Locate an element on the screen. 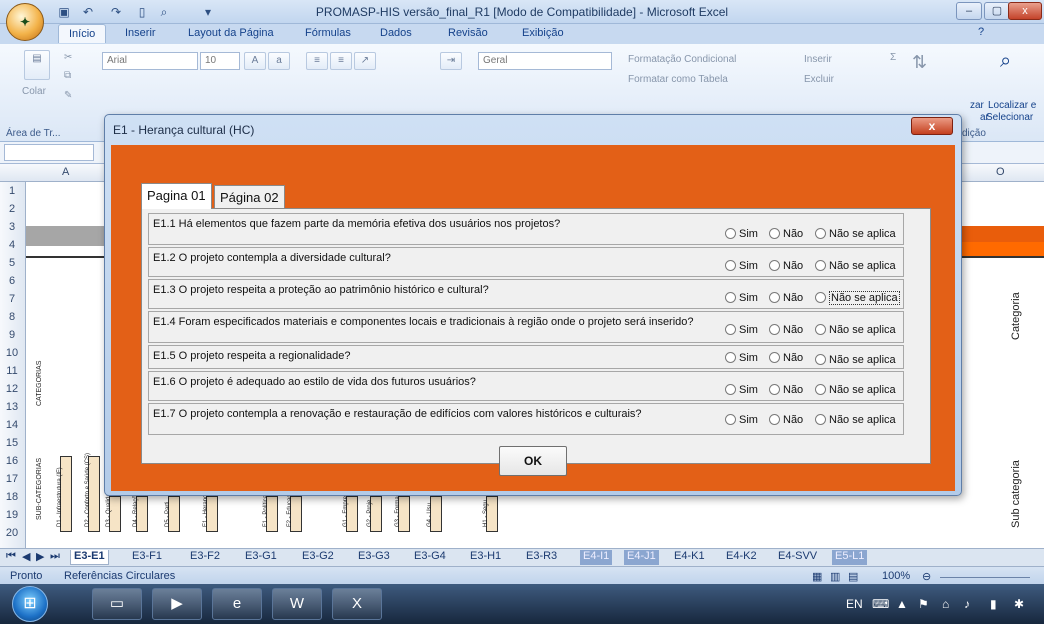 This screenshot has width=1044, height=624. row-header: 8 is located at coordinates (12, 317).